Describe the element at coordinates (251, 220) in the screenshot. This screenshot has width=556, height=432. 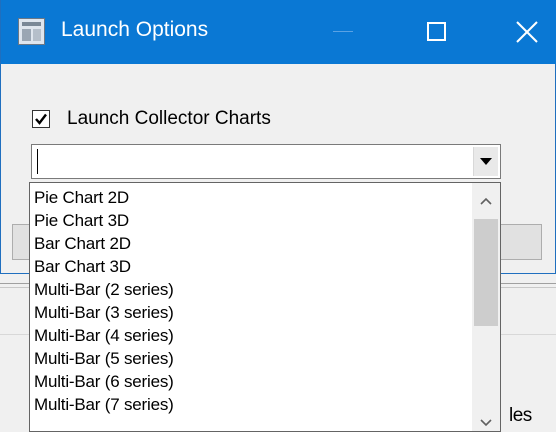
I see `list-item: Pie Chart 3D` at that location.